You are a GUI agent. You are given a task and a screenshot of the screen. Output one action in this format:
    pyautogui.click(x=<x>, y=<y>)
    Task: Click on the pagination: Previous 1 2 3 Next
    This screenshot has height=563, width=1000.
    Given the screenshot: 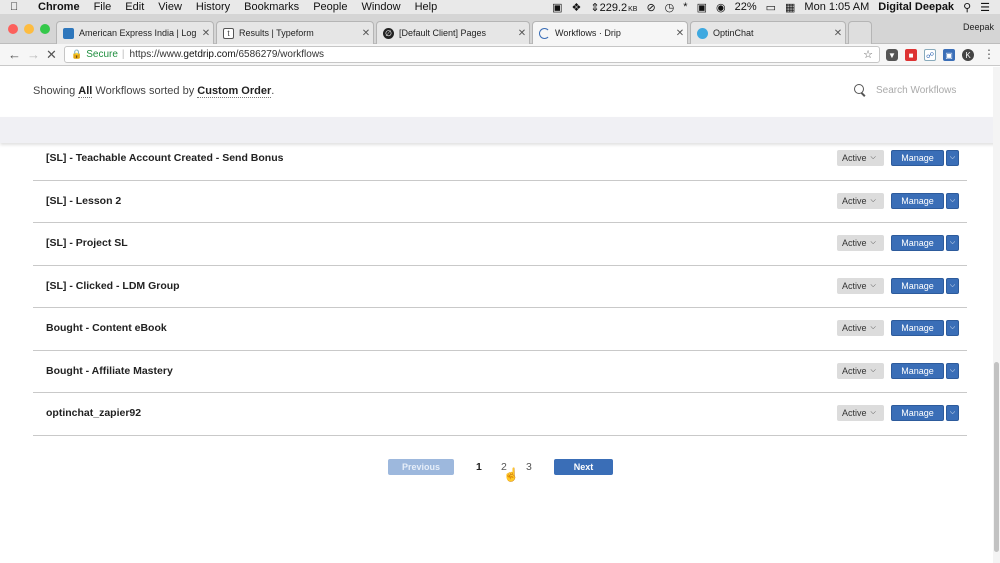 What is the action you would take?
    pyautogui.click(x=500, y=468)
    